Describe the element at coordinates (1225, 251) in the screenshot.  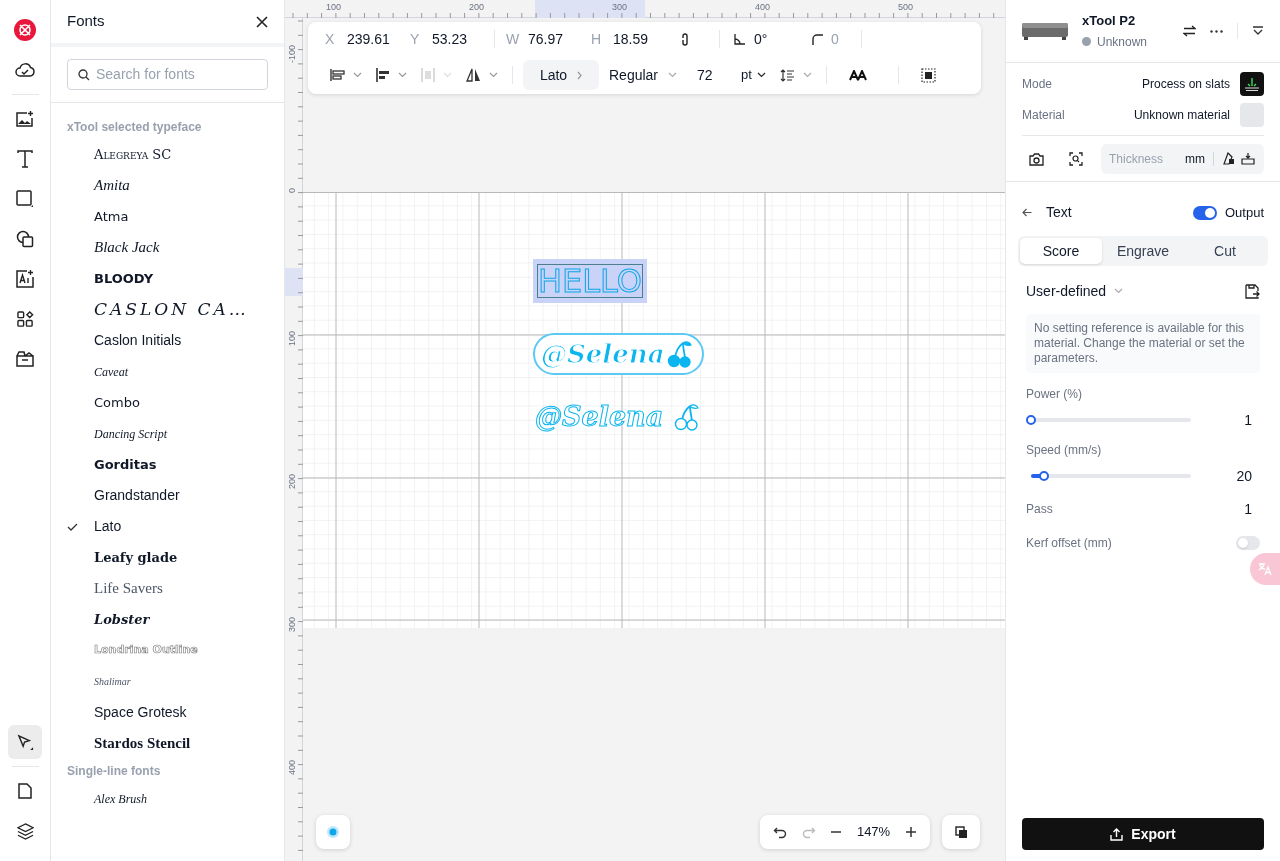
I see `process-tab: Cut` at that location.